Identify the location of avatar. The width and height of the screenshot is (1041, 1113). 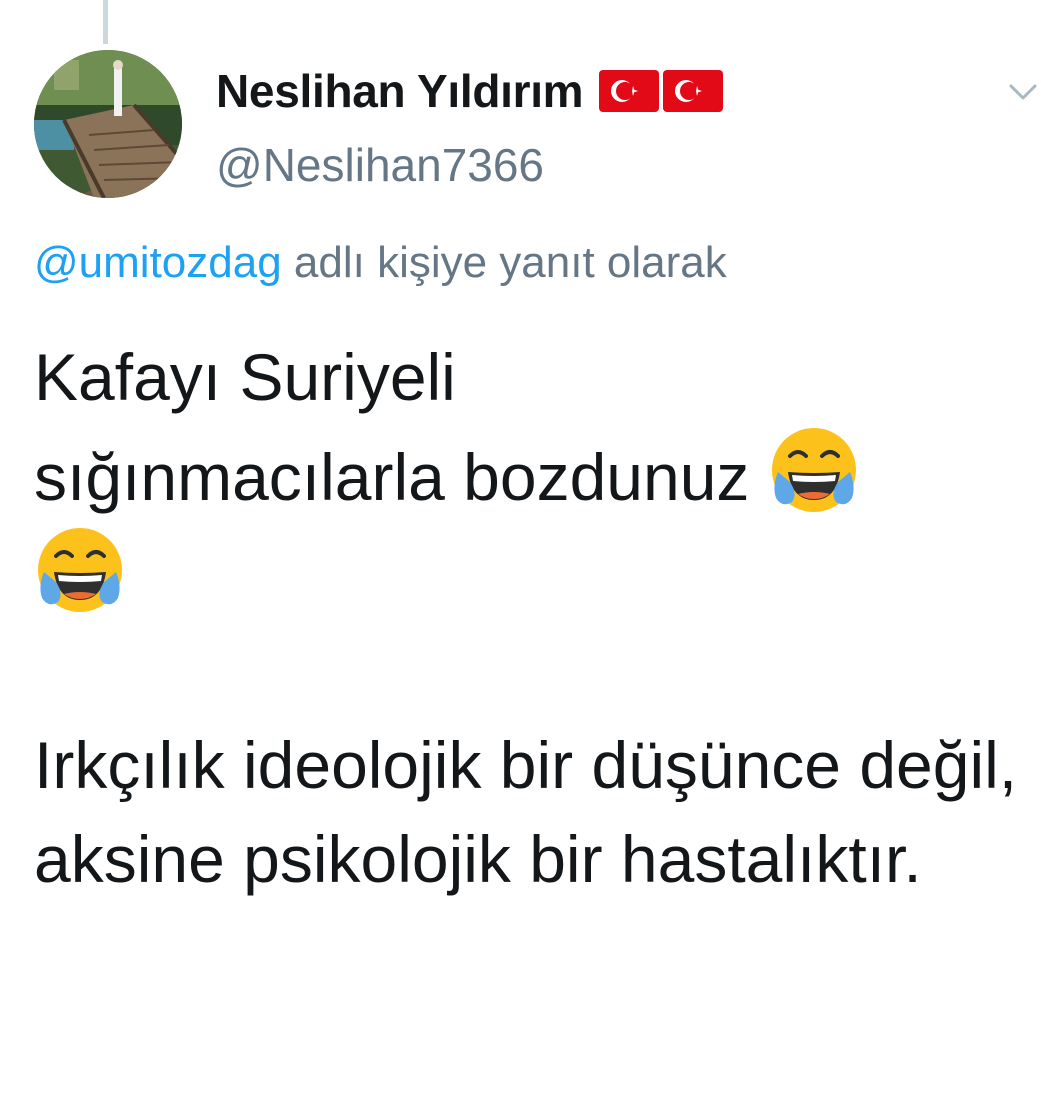
(108, 124).